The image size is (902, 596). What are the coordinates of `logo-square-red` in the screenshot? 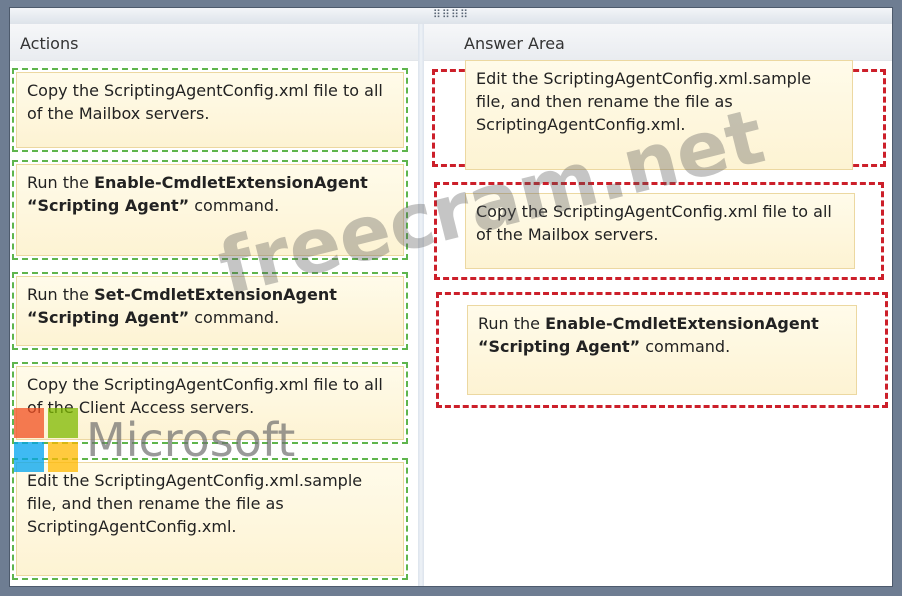 It's located at (29, 423).